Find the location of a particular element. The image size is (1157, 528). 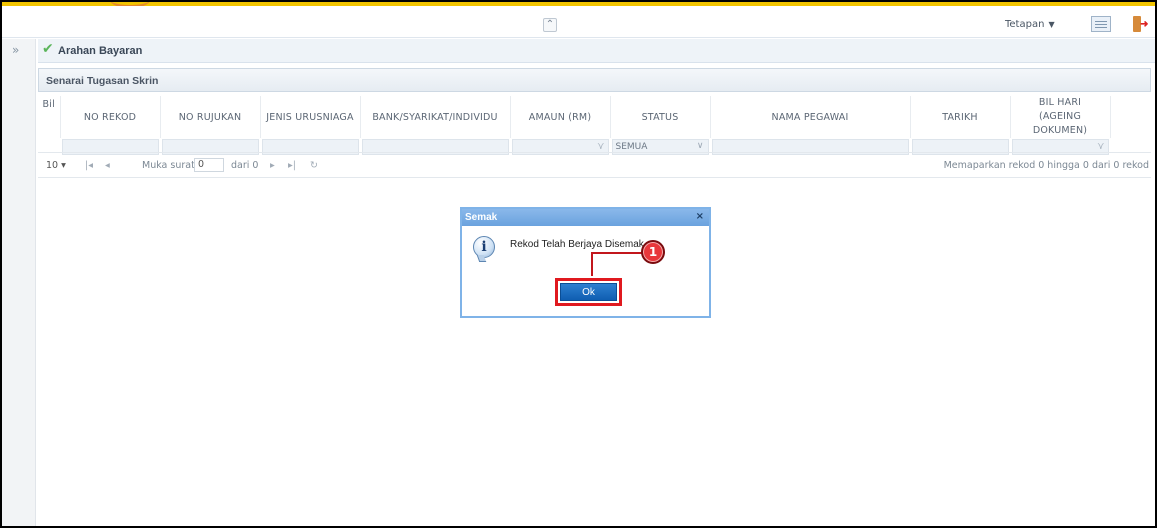

column-header-nama-pegawai: NAMA PEGAWAI is located at coordinates (810, 117).